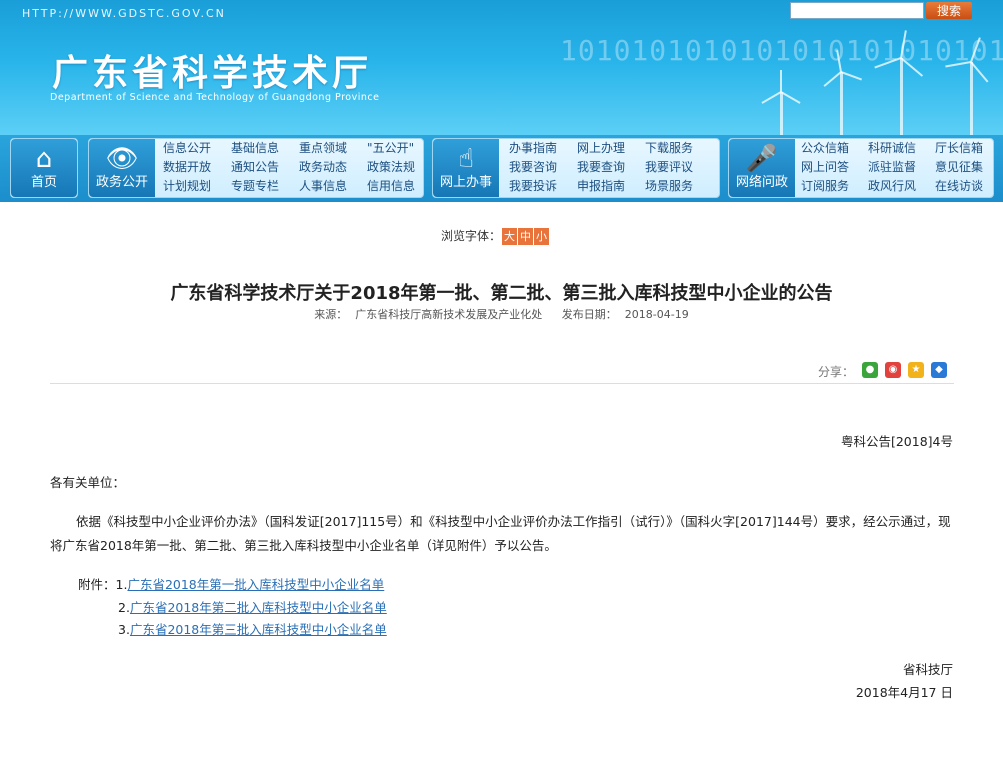  I want to click on nav-home: ⌂ 首页, so click(44, 168).